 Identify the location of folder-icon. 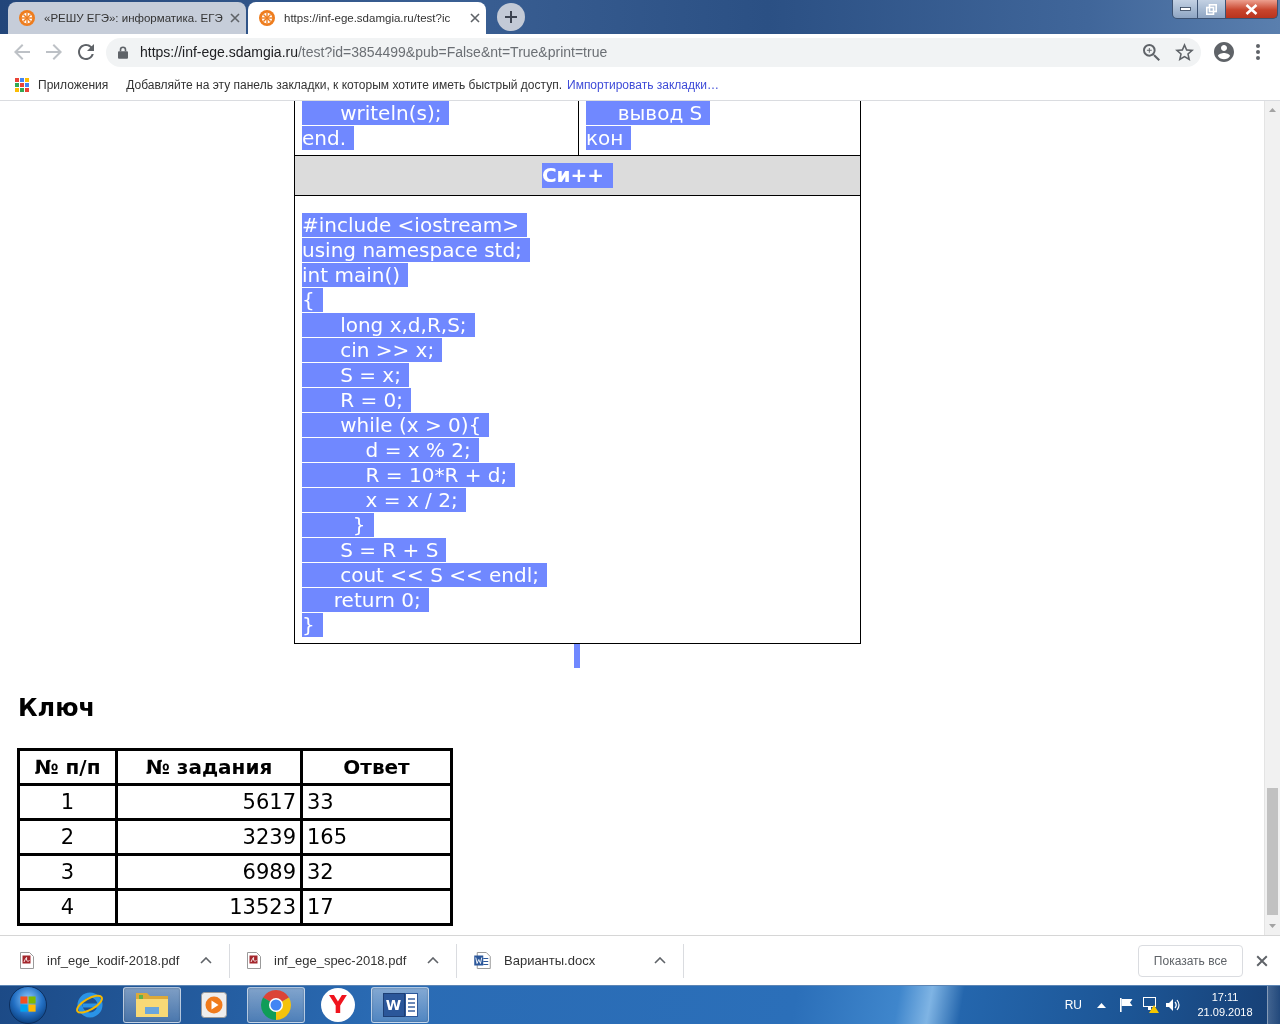
(152, 1005).